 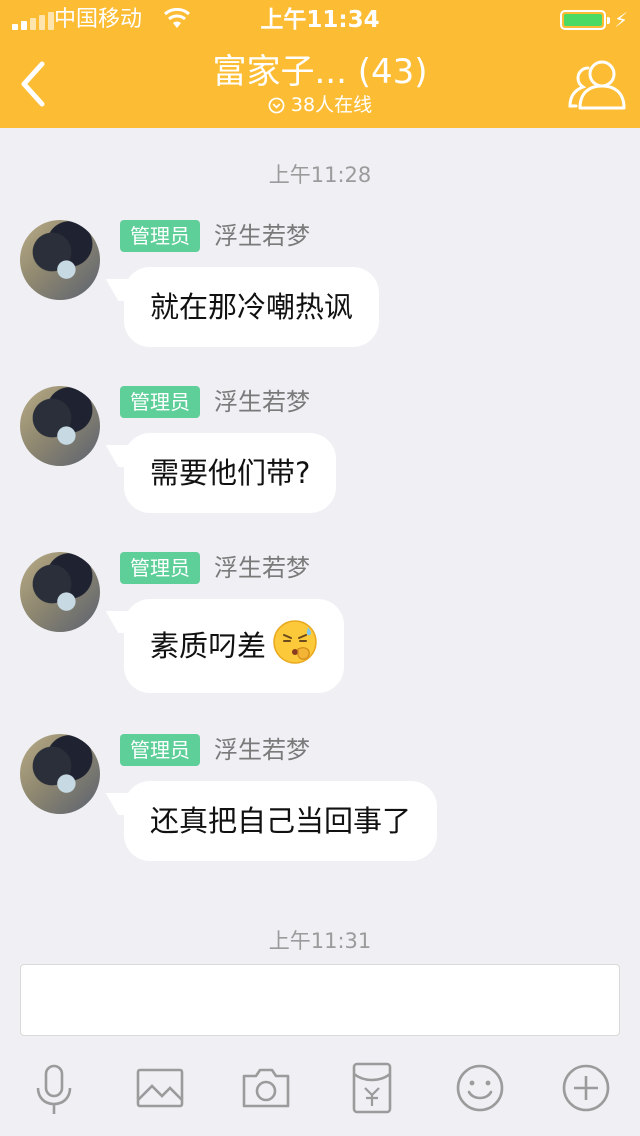 What do you see at coordinates (320, 941) in the screenshot?
I see `timestamp: 上午11:31` at bounding box center [320, 941].